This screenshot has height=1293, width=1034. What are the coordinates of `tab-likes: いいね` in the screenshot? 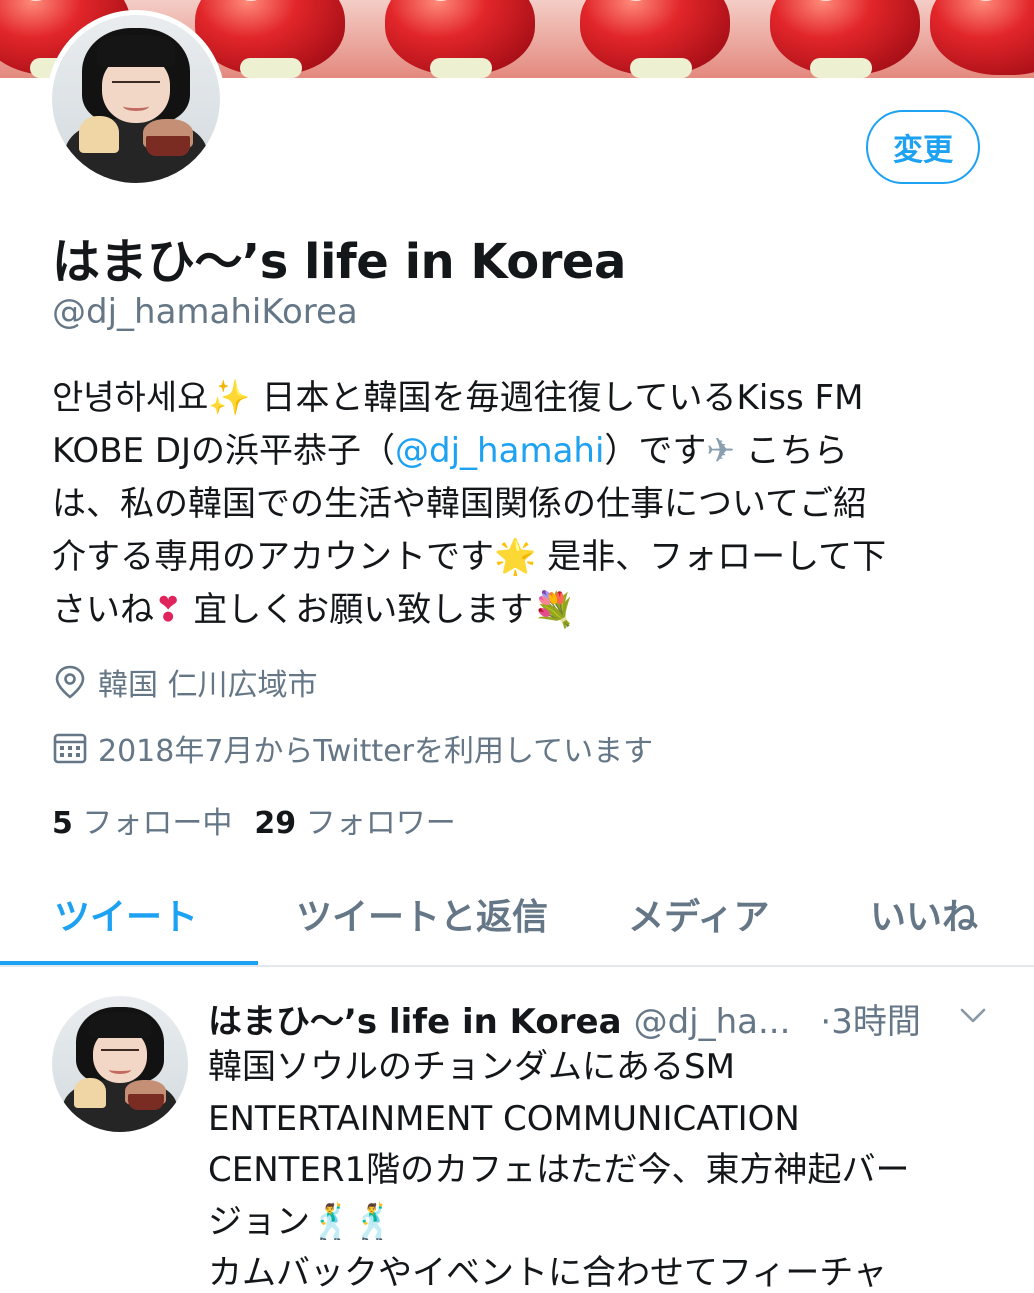 It's located at (924, 914).